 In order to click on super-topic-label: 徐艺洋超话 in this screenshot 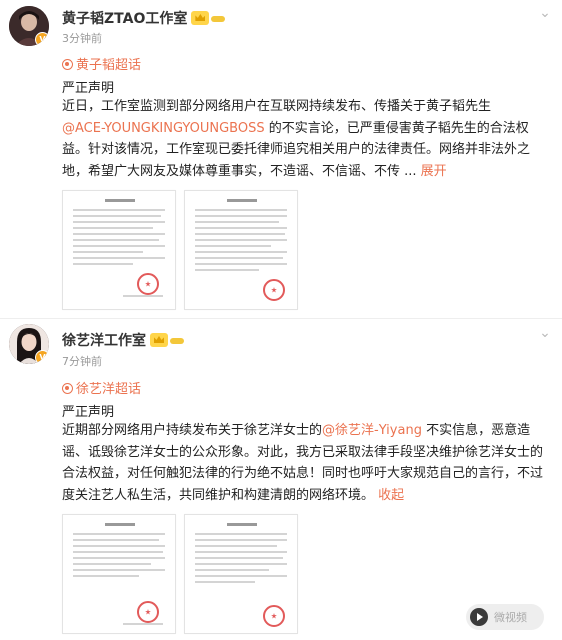, I will do `click(108, 389)`.